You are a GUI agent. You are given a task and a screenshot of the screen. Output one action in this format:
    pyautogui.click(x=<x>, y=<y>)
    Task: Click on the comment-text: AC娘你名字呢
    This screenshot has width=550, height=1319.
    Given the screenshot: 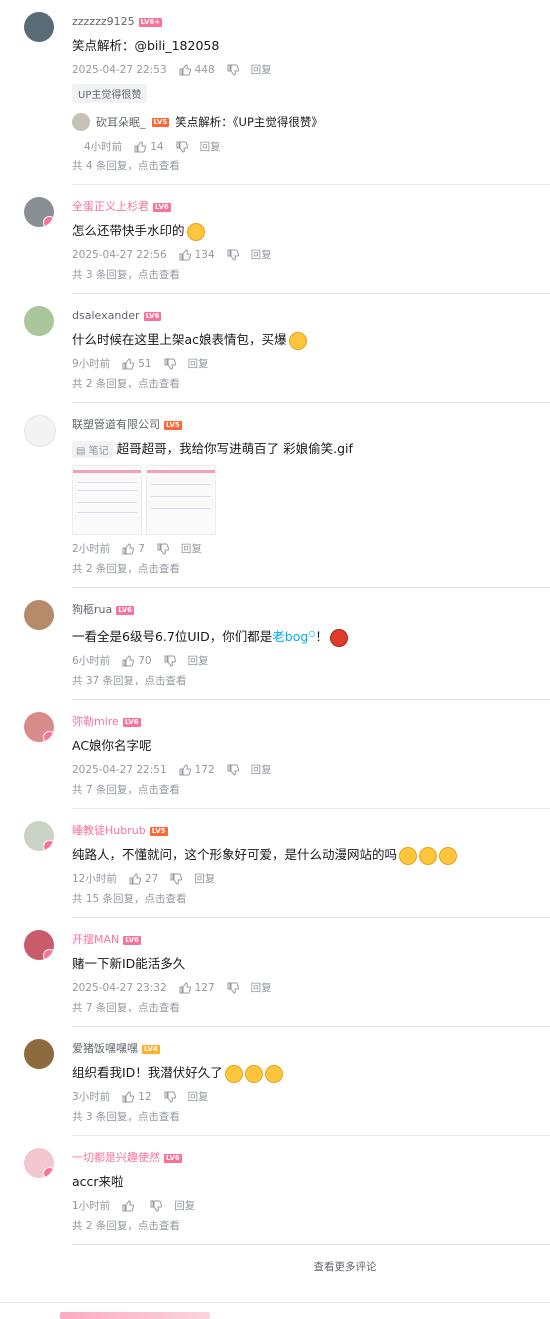 What is the action you would take?
    pyautogui.click(x=112, y=746)
    